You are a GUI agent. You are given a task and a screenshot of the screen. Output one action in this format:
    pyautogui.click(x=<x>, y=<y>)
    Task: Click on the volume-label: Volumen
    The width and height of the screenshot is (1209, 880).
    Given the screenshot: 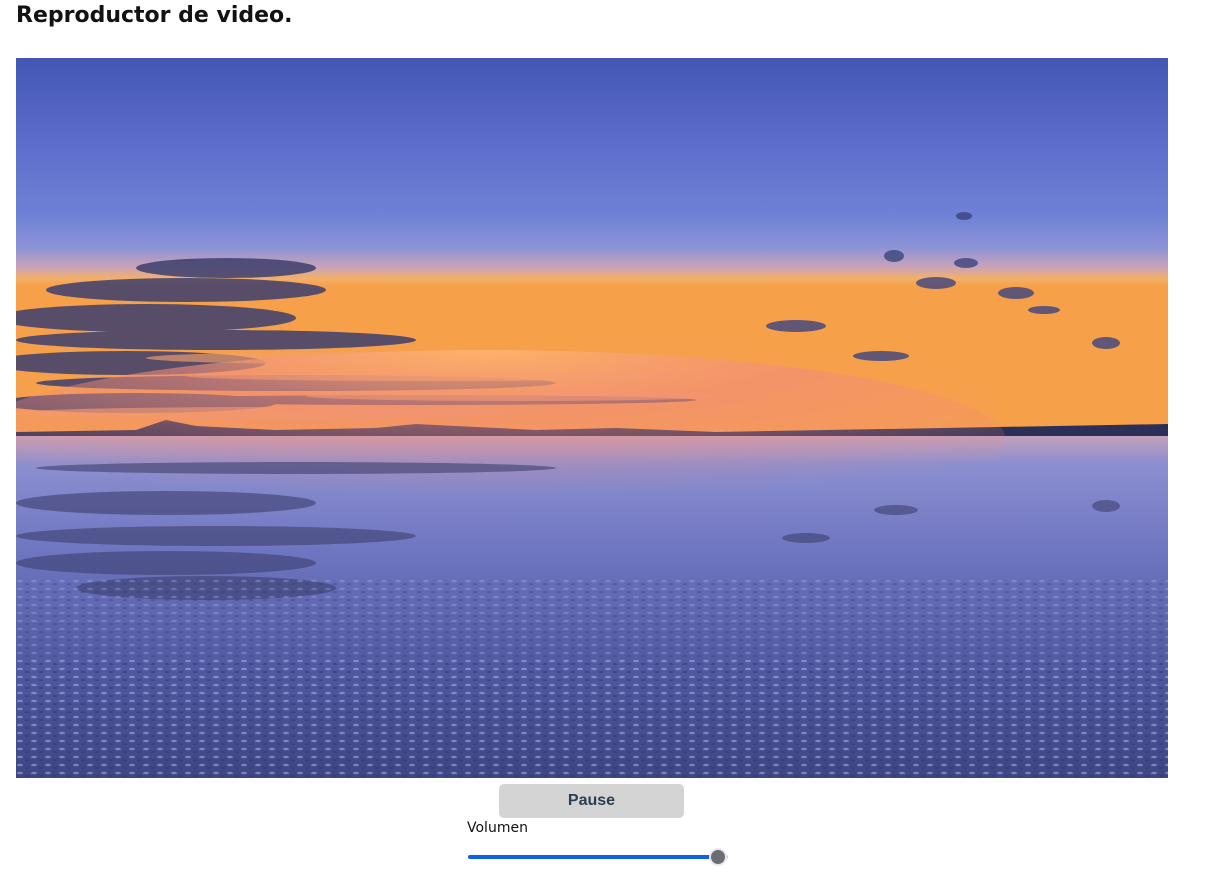 What is the action you would take?
    pyautogui.click(x=497, y=828)
    